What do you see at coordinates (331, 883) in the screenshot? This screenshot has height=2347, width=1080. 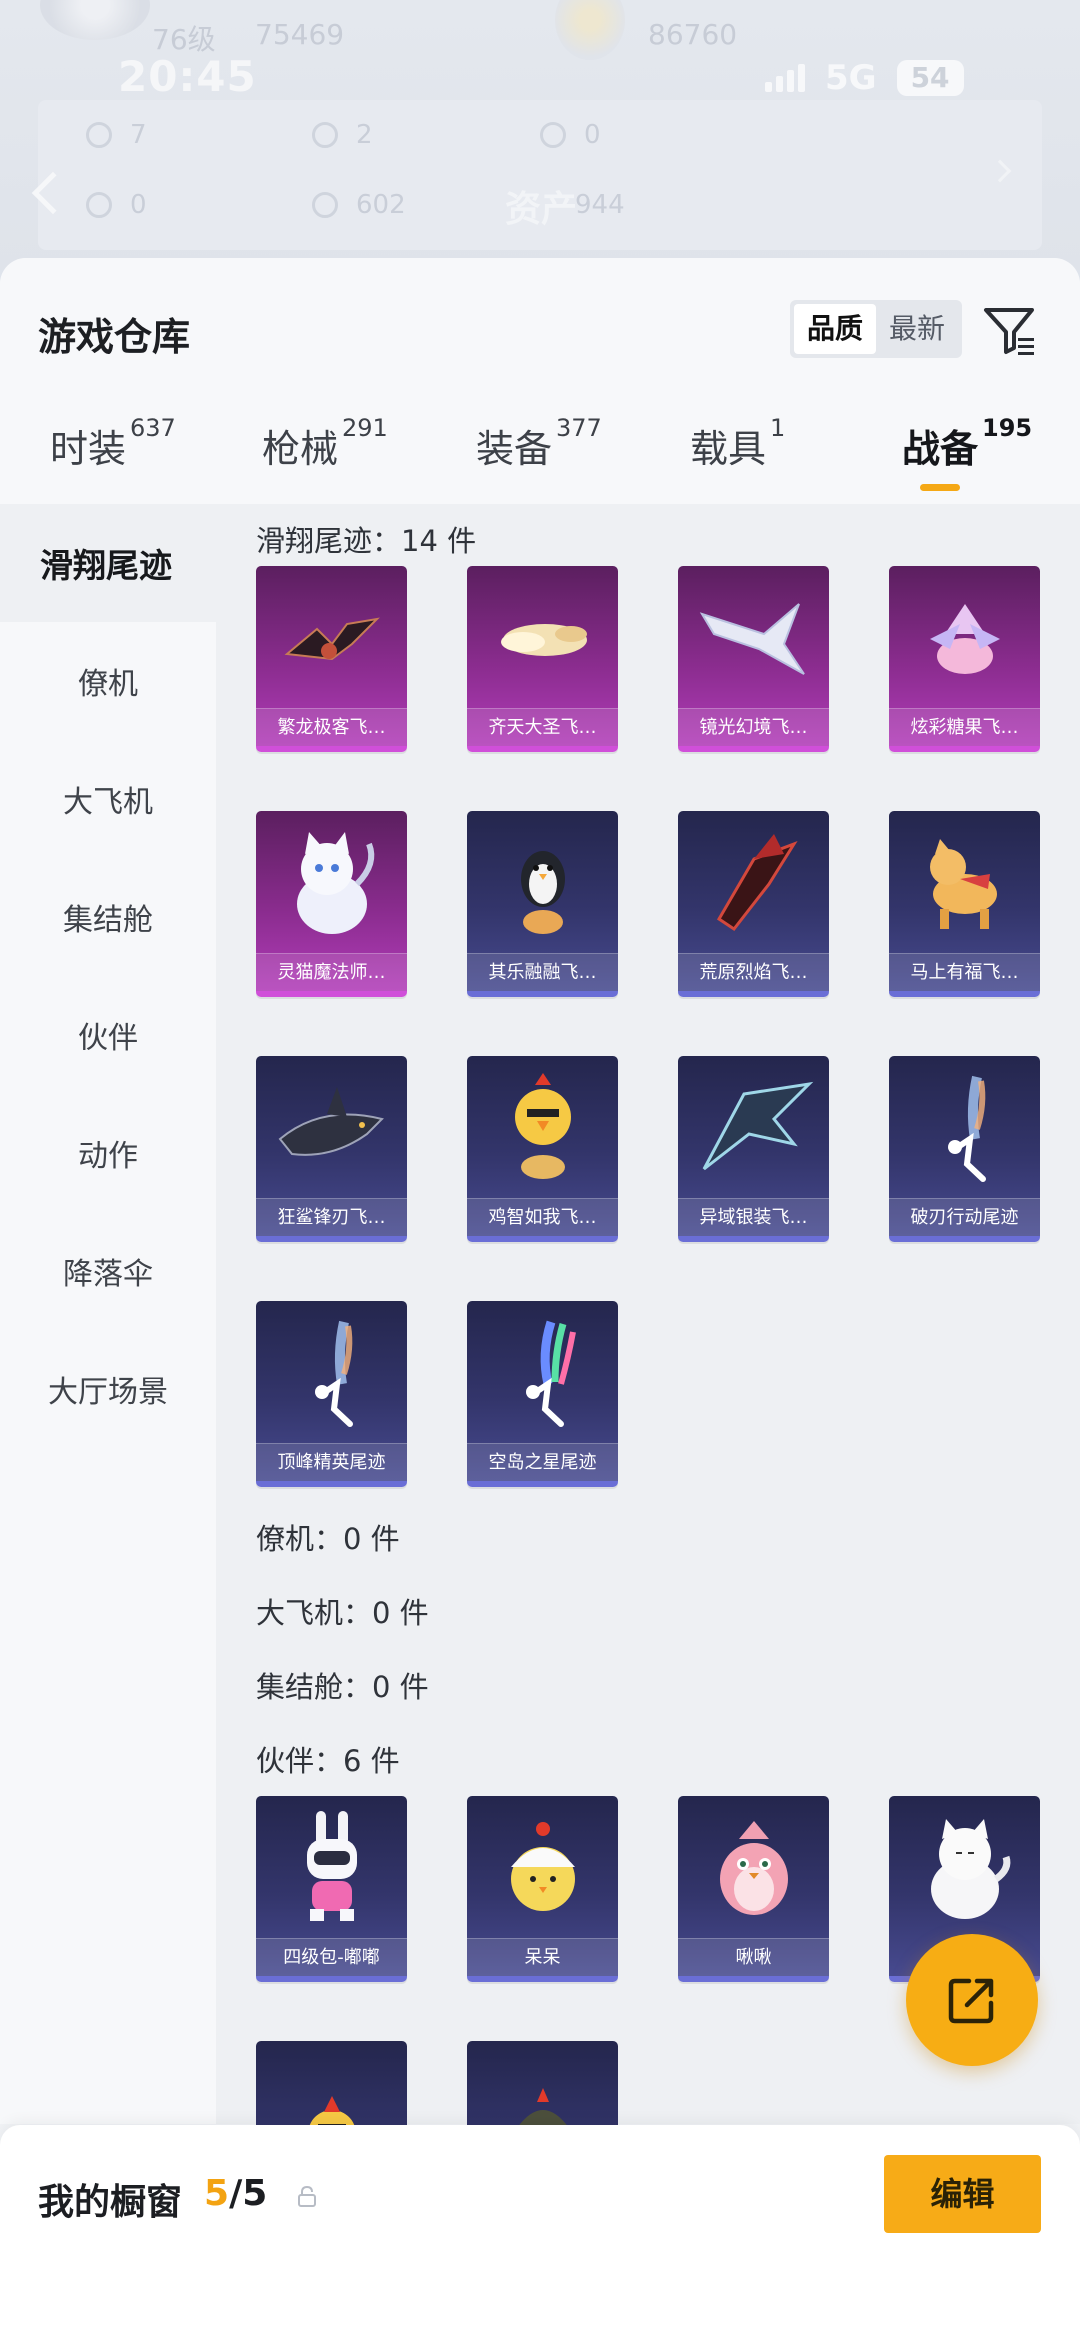 I see `magic-cat-icon` at bounding box center [331, 883].